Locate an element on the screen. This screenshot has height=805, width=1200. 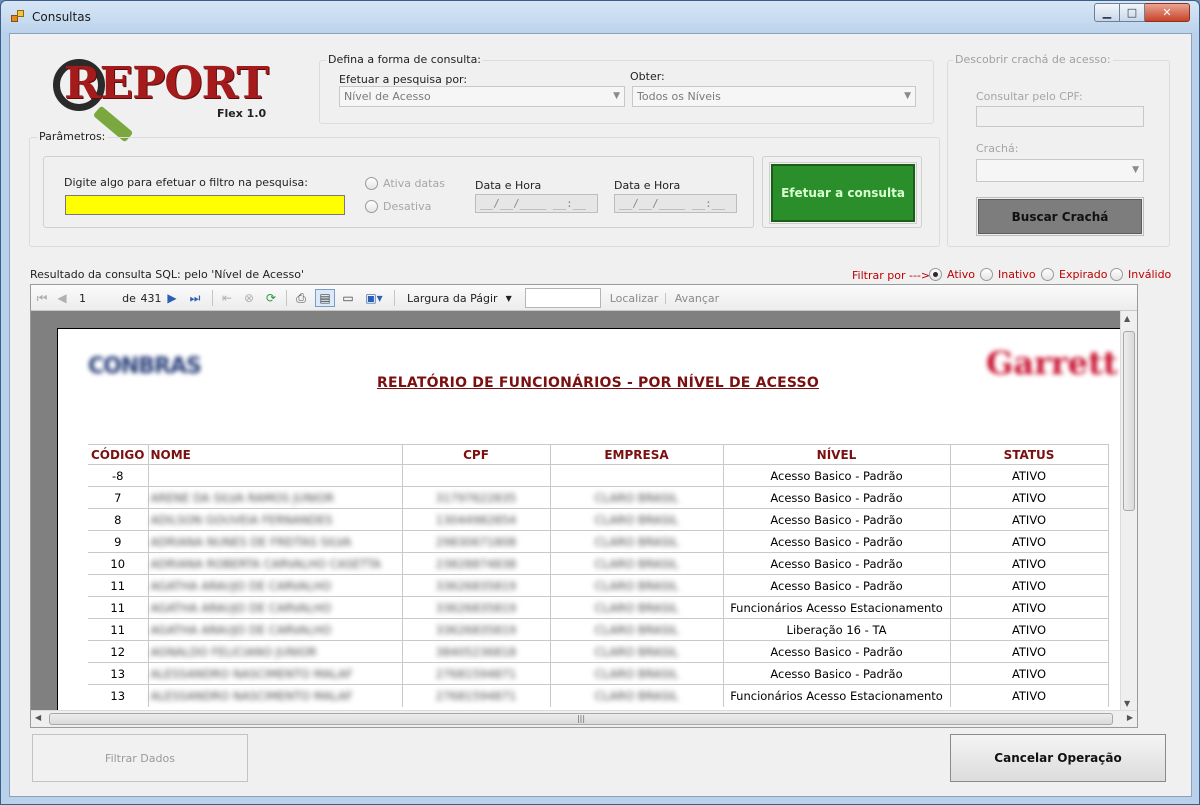
vertical-scrollbar: ▲ ▼ is located at coordinates (1128, 511).